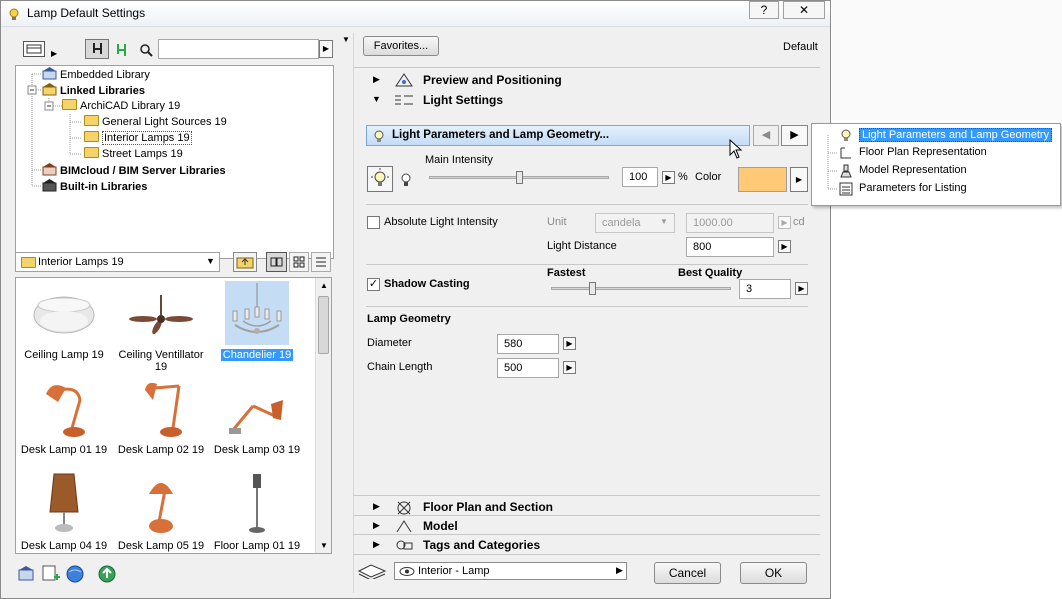 This screenshot has height=599, width=1062. I want to click on scroll-thumb, so click(323, 325).